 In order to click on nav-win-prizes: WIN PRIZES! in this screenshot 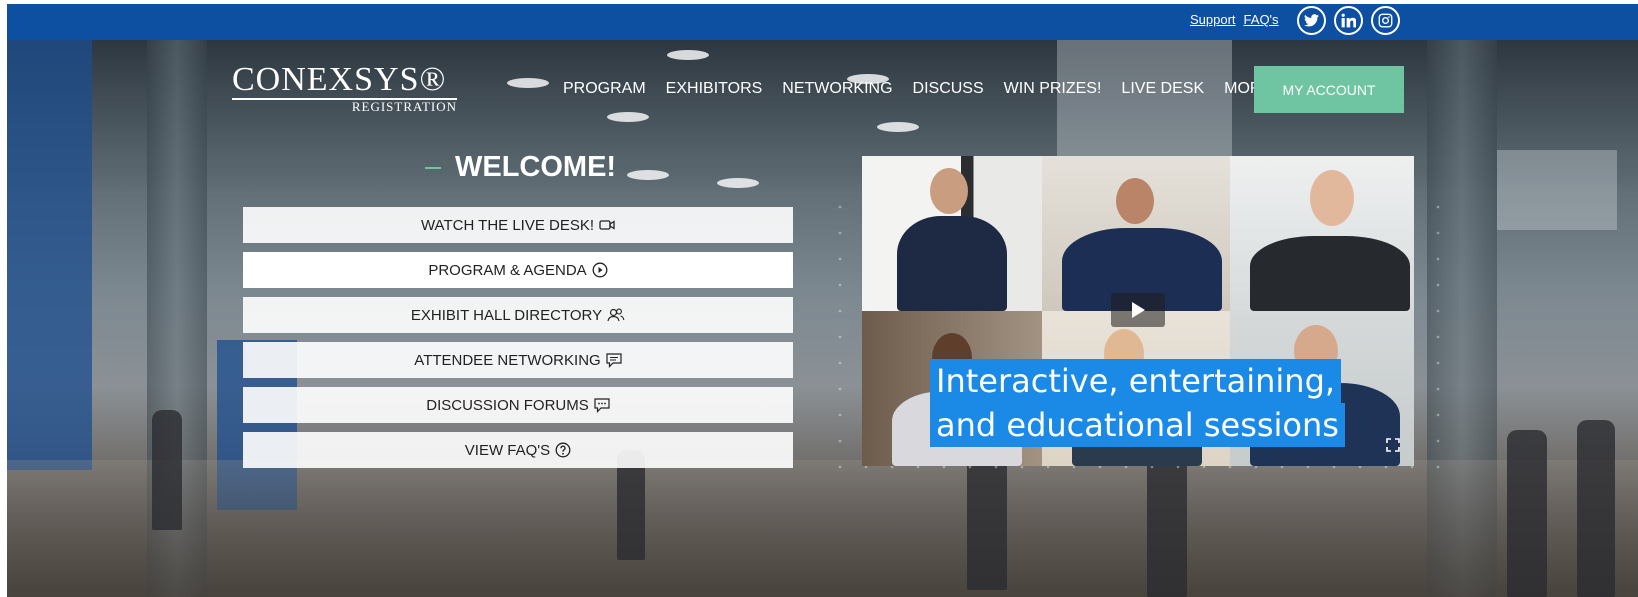, I will do `click(1053, 89)`.